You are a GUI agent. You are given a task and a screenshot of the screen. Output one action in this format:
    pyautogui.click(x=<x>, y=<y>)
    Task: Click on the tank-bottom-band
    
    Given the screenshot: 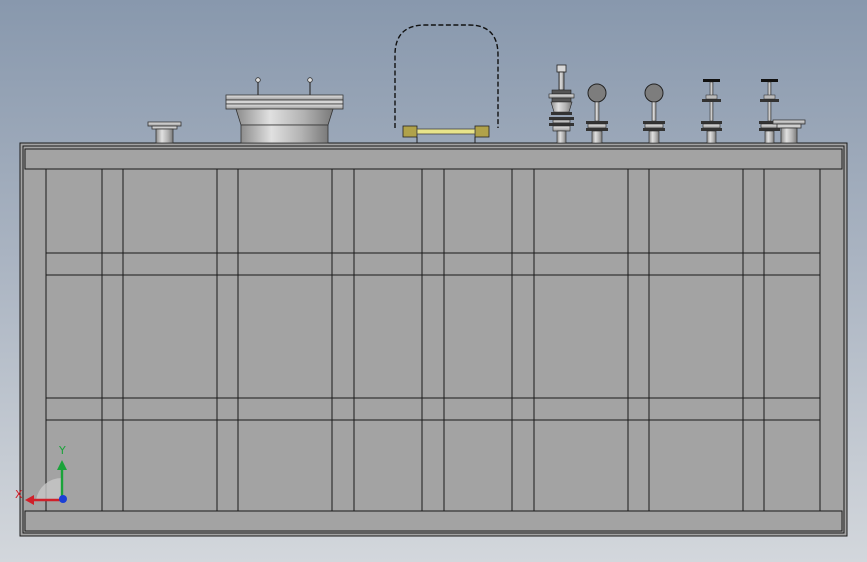 What is the action you would take?
    pyautogui.click(x=433, y=521)
    